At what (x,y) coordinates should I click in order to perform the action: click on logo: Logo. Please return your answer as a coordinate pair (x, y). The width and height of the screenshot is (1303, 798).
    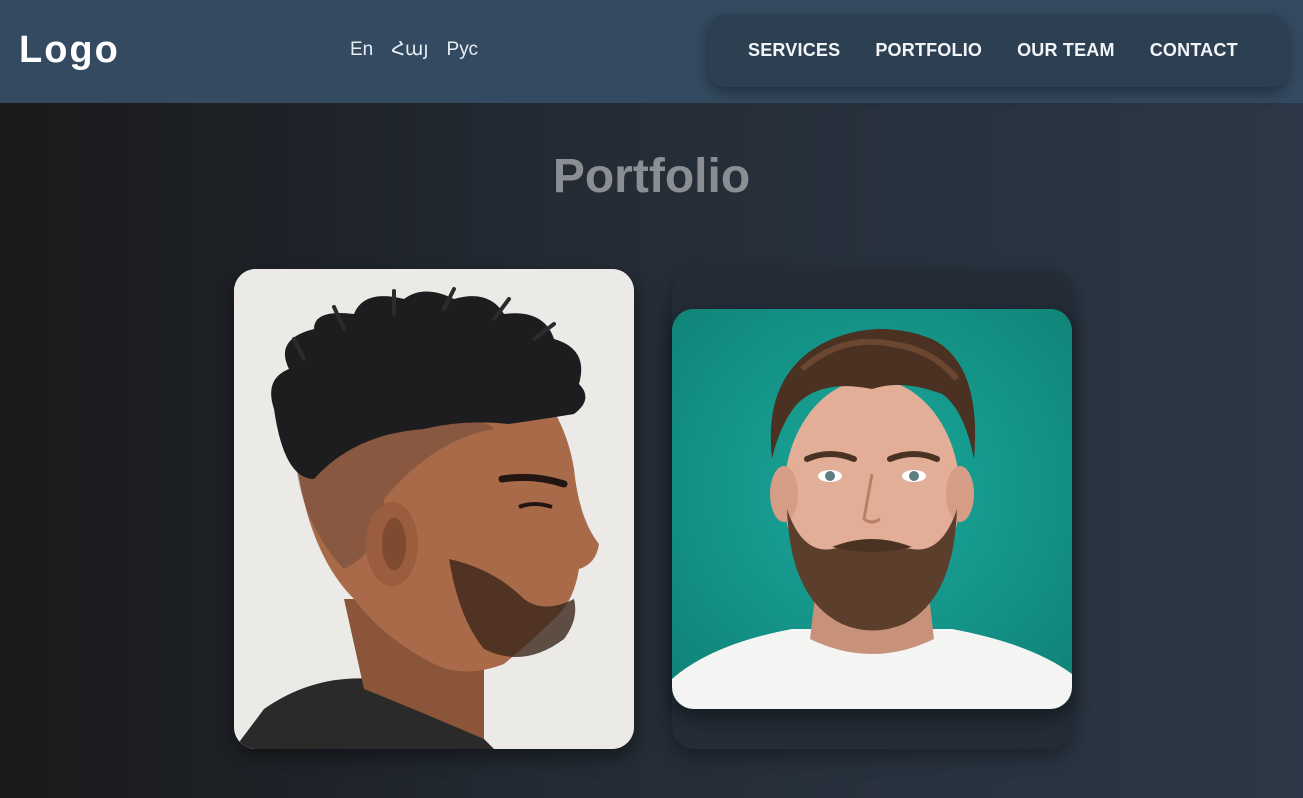
    Looking at the image, I should click on (69, 50).